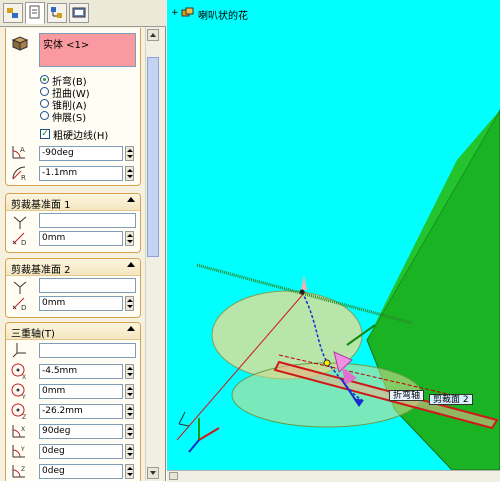 The image size is (500, 483). I want to click on z-rotation-origin-spinner, so click(129, 411).